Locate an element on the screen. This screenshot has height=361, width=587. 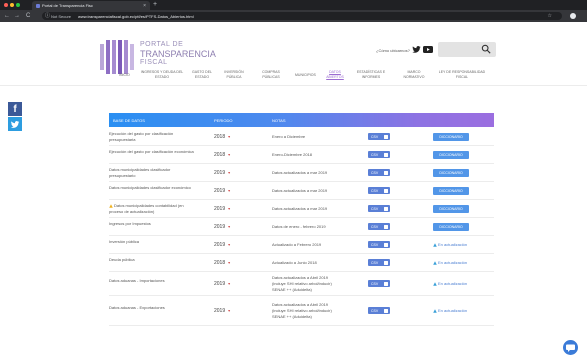
forward-button: → is located at coordinates (17, 16).